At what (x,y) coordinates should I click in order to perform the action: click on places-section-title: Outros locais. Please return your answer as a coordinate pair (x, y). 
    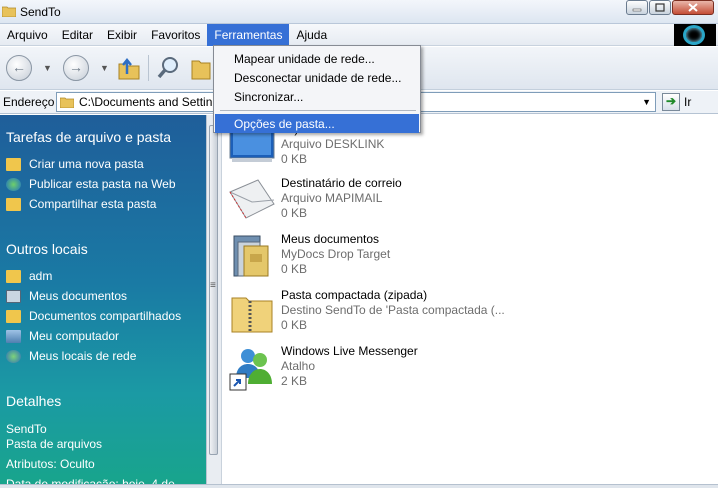
    Looking at the image, I should click on (47, 249).